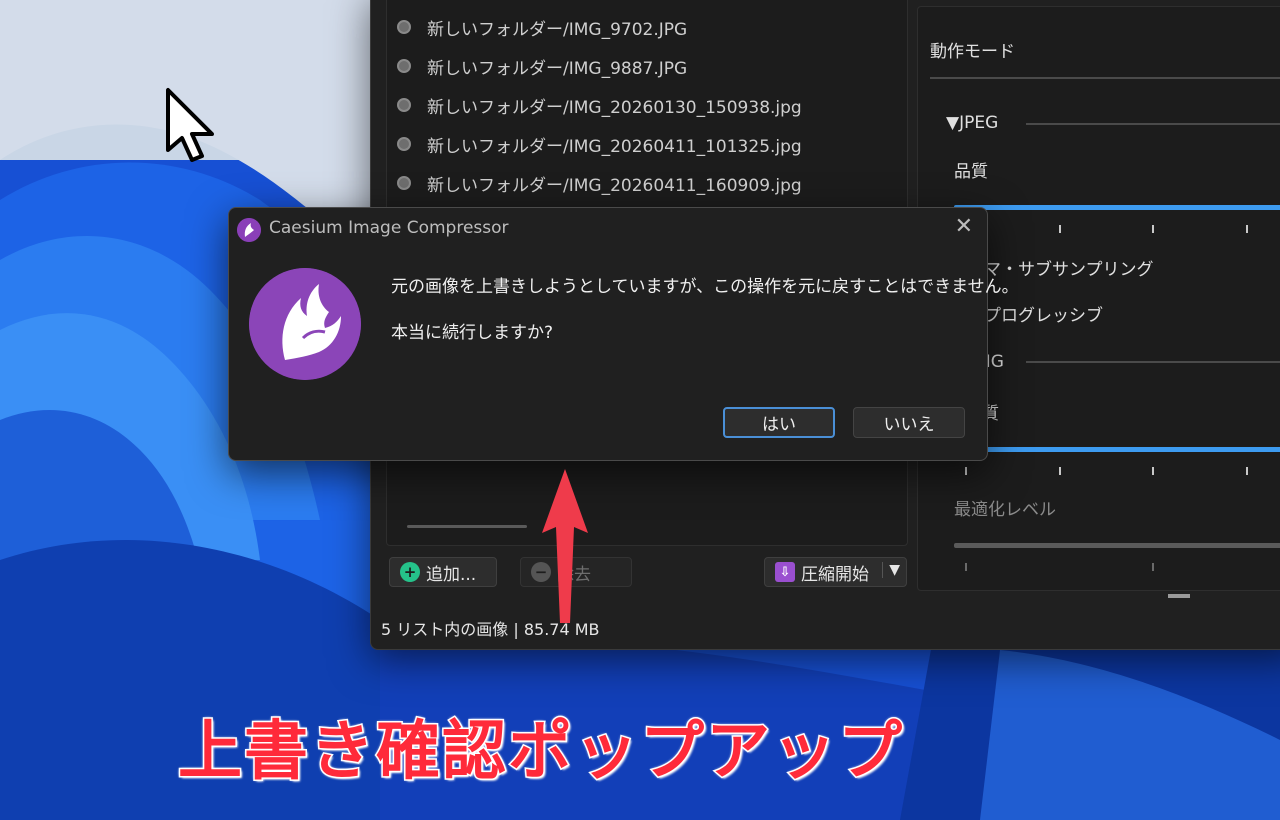 This screenshot has height=820, width=1280. I want to click on png-quality-slider, so click(1117, 449).